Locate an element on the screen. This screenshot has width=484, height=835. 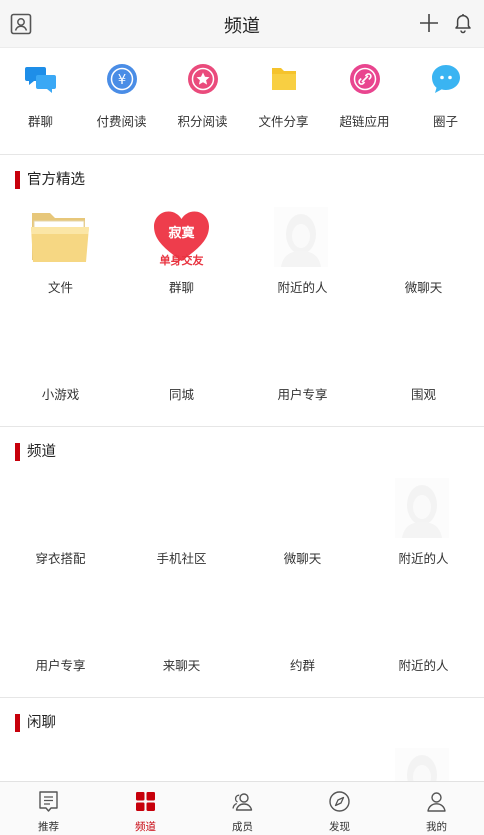
section-title-text: 闲聊 is located at coordinates (41, 723).